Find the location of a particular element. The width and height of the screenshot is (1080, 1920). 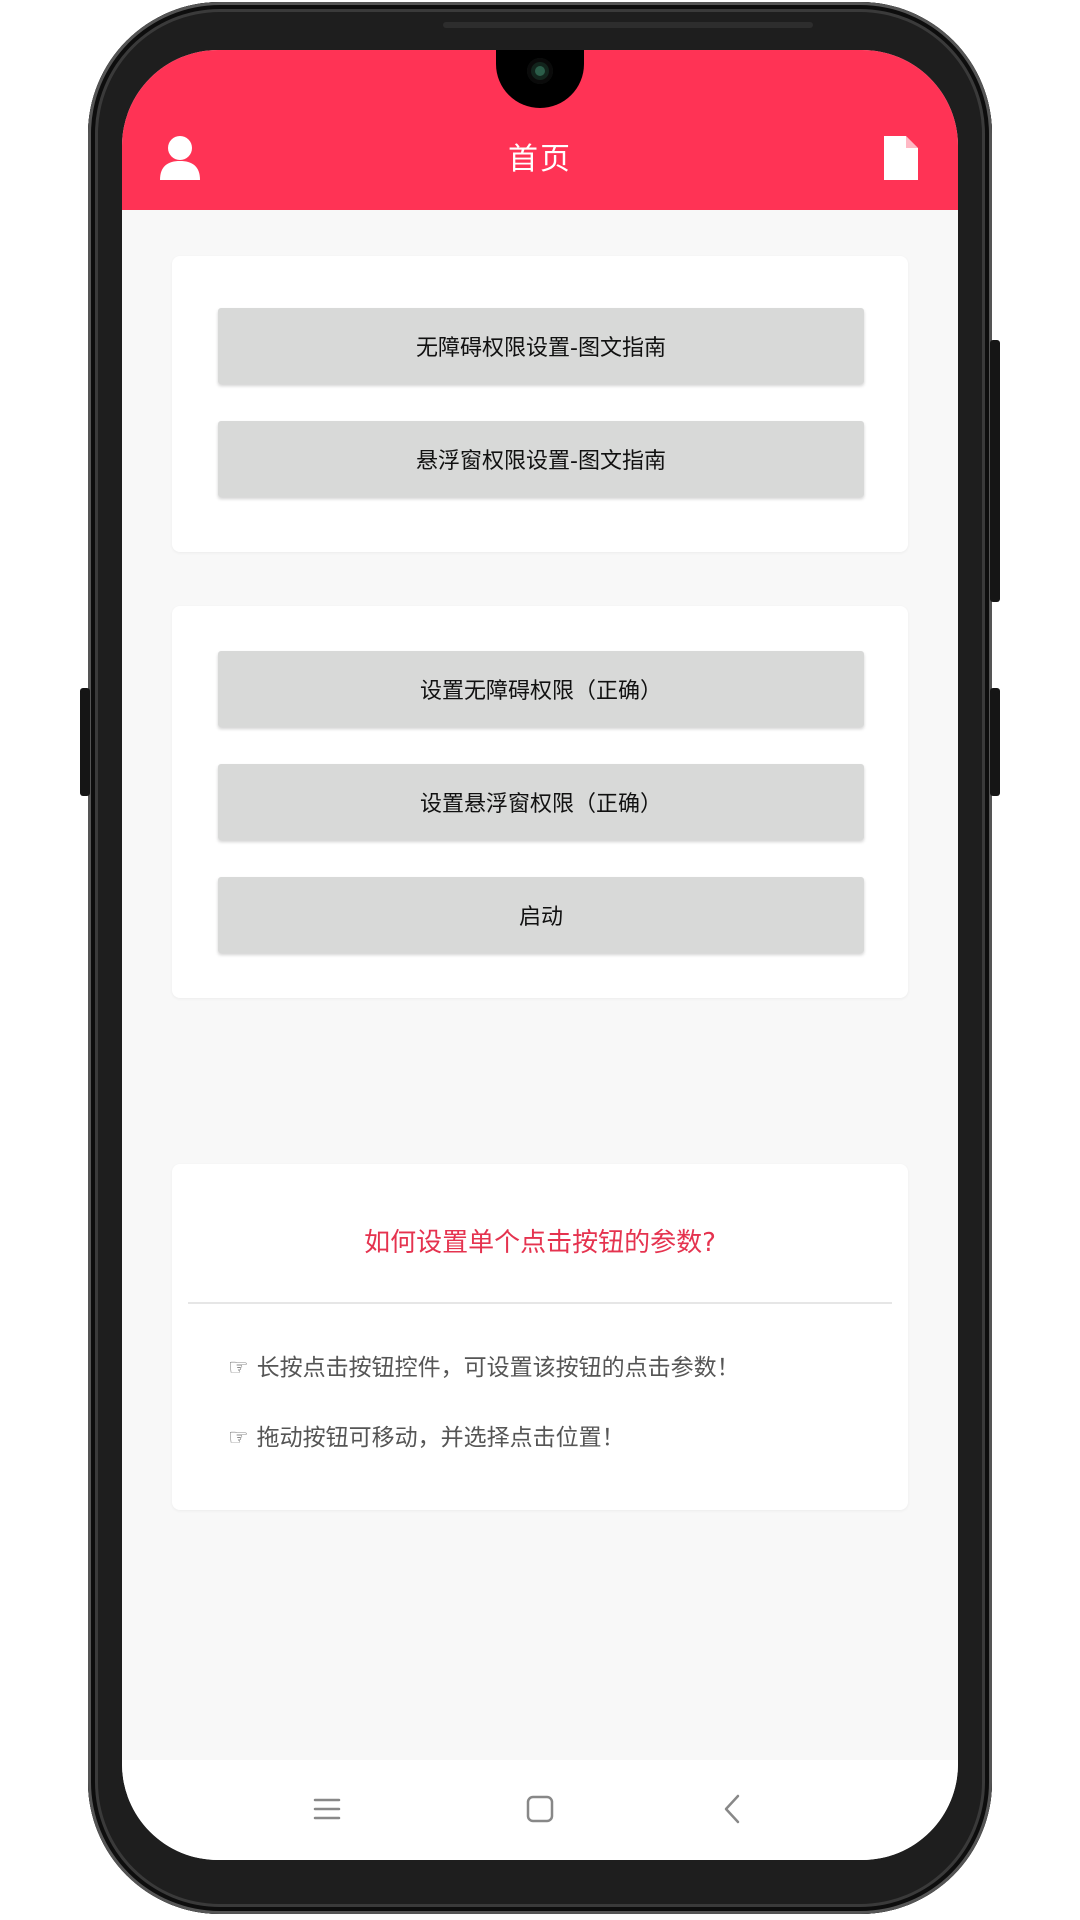

start-button: 启动 is located at coordinates (541, 915).